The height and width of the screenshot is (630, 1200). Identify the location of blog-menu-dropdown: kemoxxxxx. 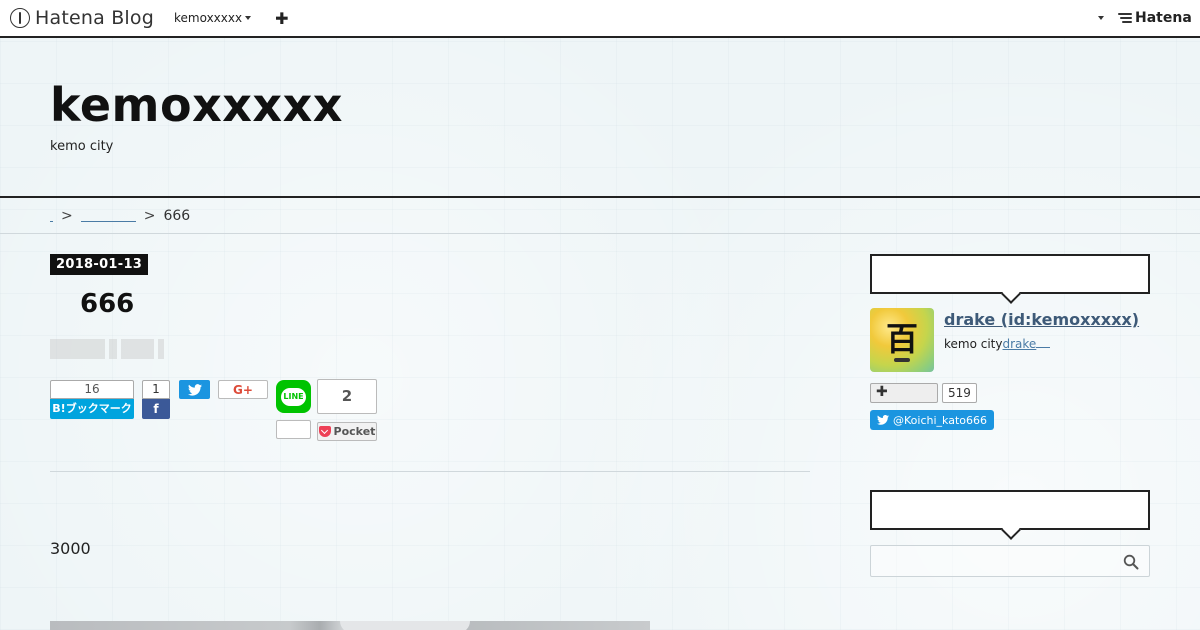
(213, 18).